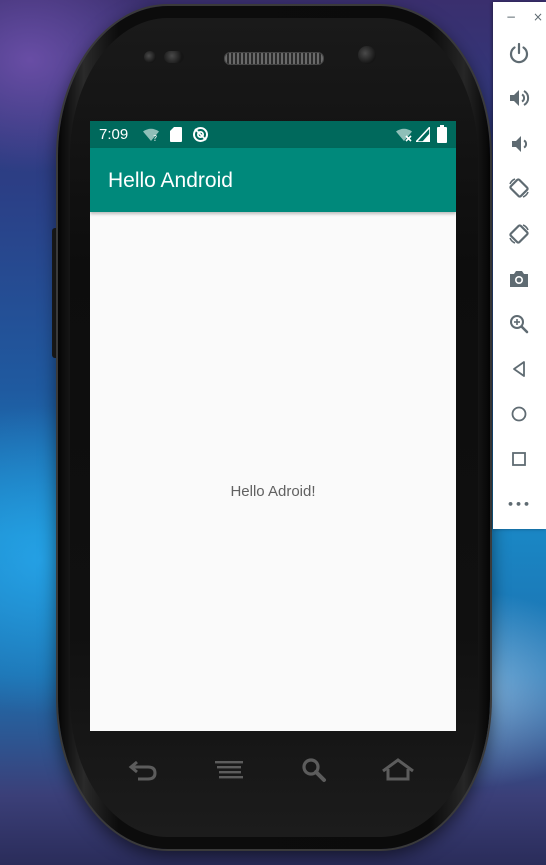 The image size is (546, 865). I want to click on more-button: •••, so click(519, 504).